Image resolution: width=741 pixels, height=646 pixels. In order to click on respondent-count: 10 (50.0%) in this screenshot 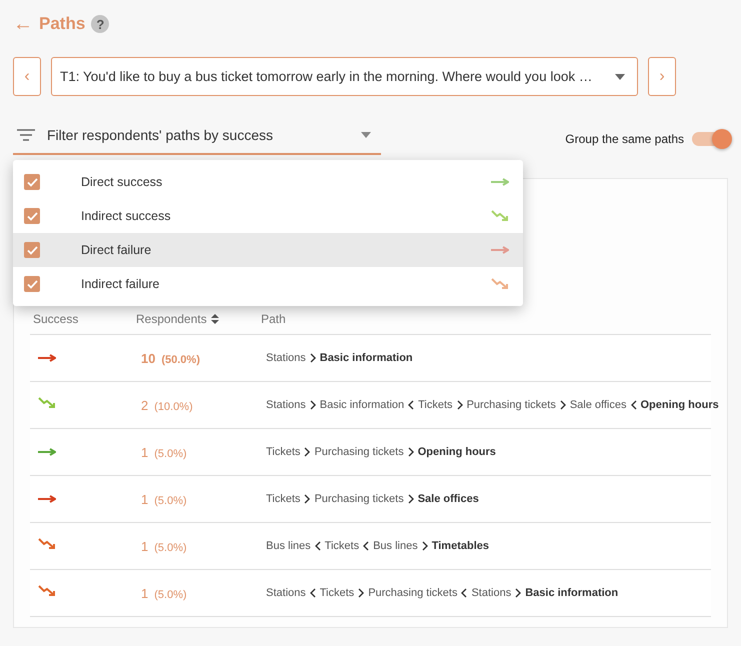, I will do `click(171, 358)`.